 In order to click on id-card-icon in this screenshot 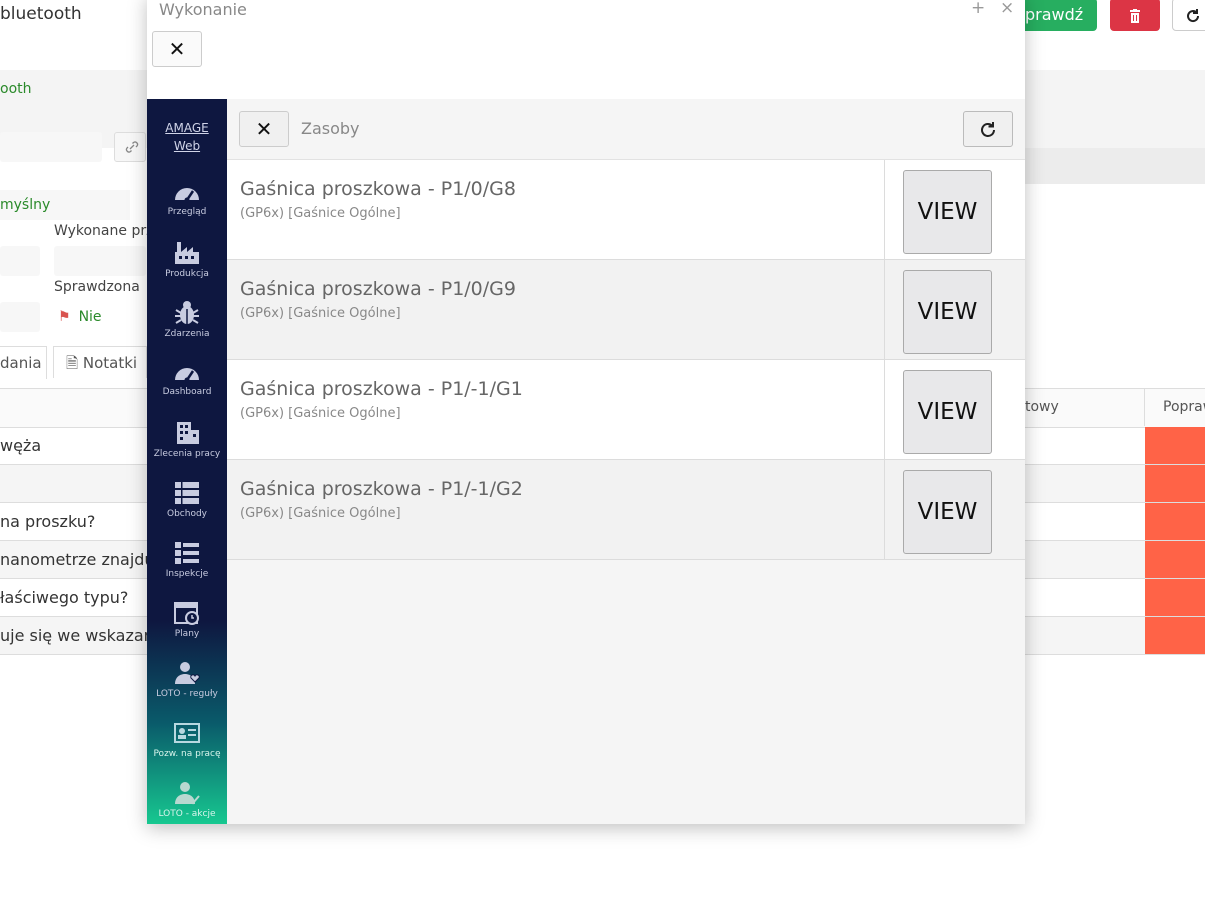, I will do `click(187, 733)`.